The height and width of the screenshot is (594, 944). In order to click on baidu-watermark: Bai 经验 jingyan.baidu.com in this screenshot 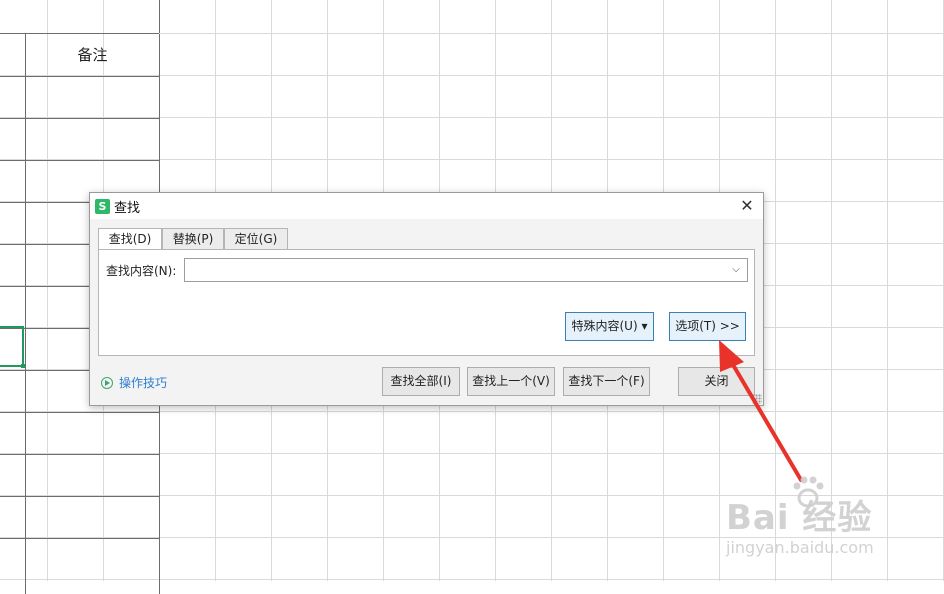, I will do `click(831, 525)`.